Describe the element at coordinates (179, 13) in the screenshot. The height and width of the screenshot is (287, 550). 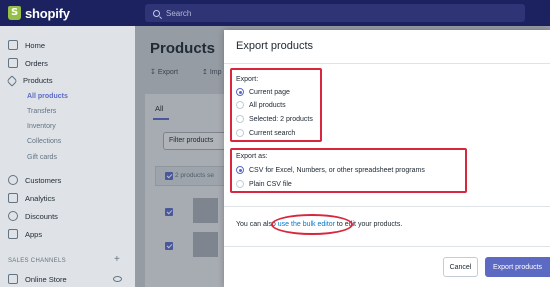
I see `search-placeholder: Search` at that location.